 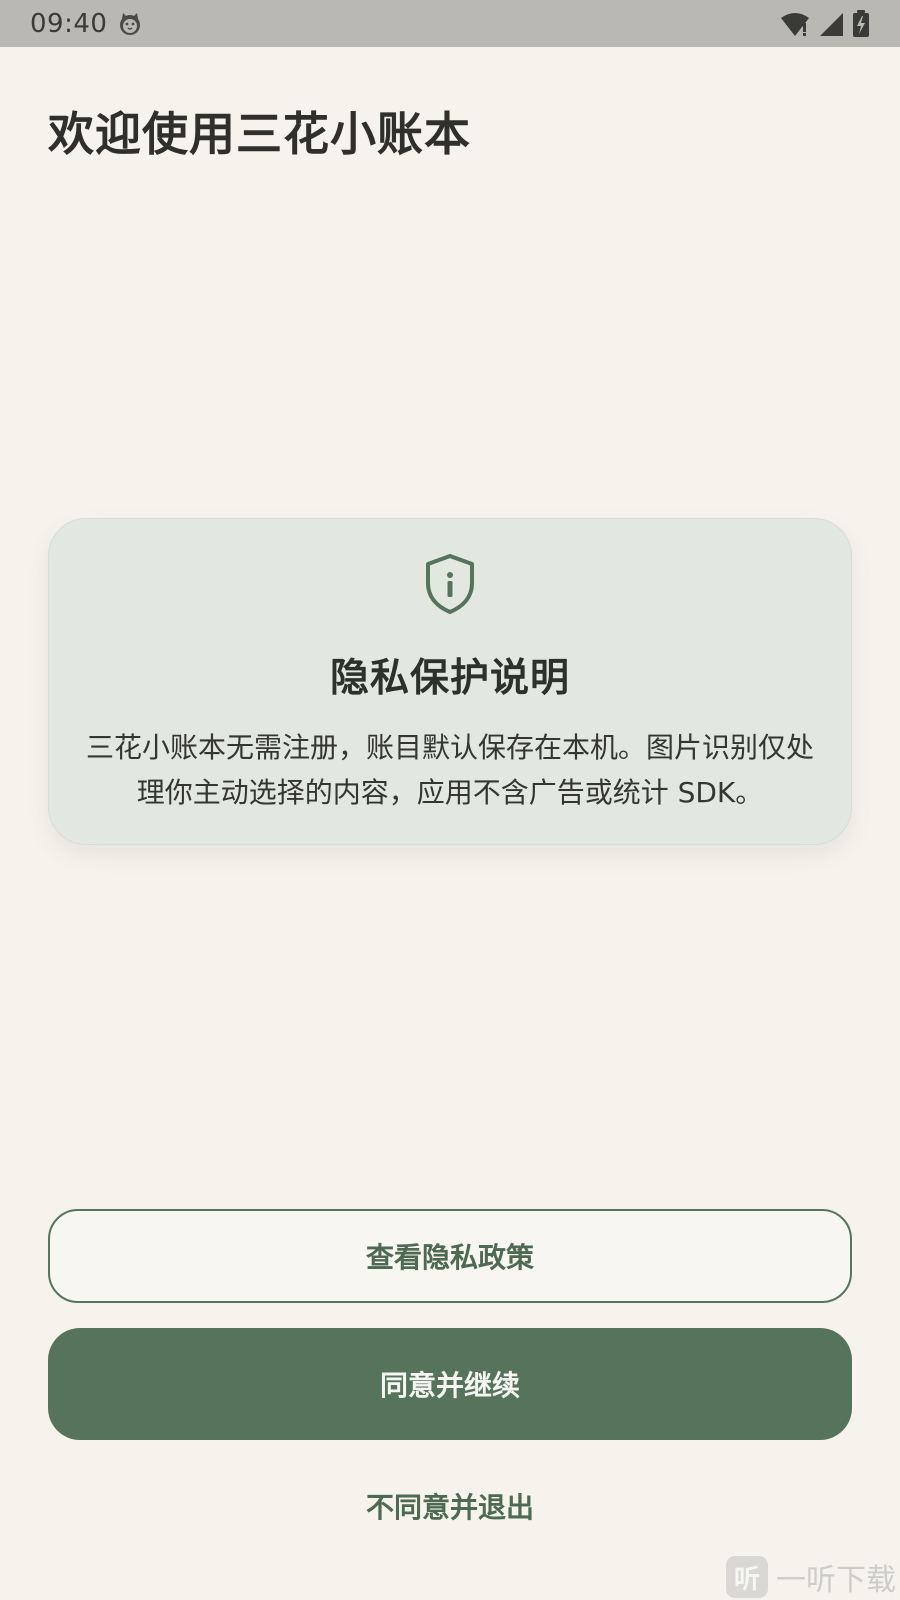 I want to click on shield-info-icon, so click(x=450, y=569).